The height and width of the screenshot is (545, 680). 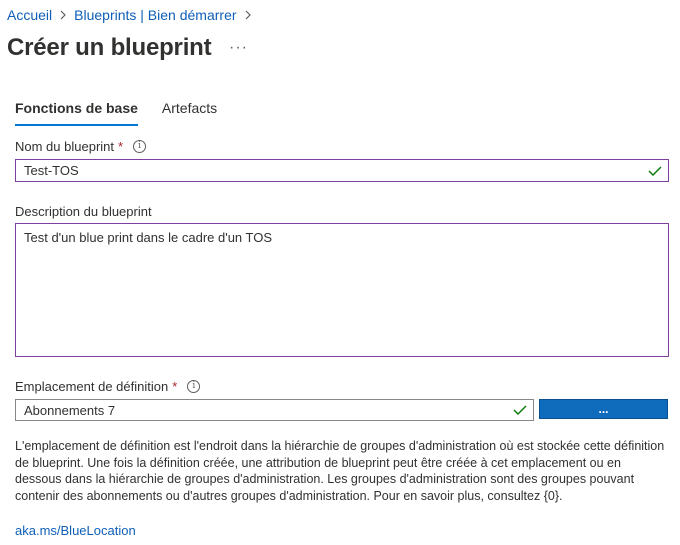 I want to click on tab-artifacts: Artefacts, so click(x=189, y=113).